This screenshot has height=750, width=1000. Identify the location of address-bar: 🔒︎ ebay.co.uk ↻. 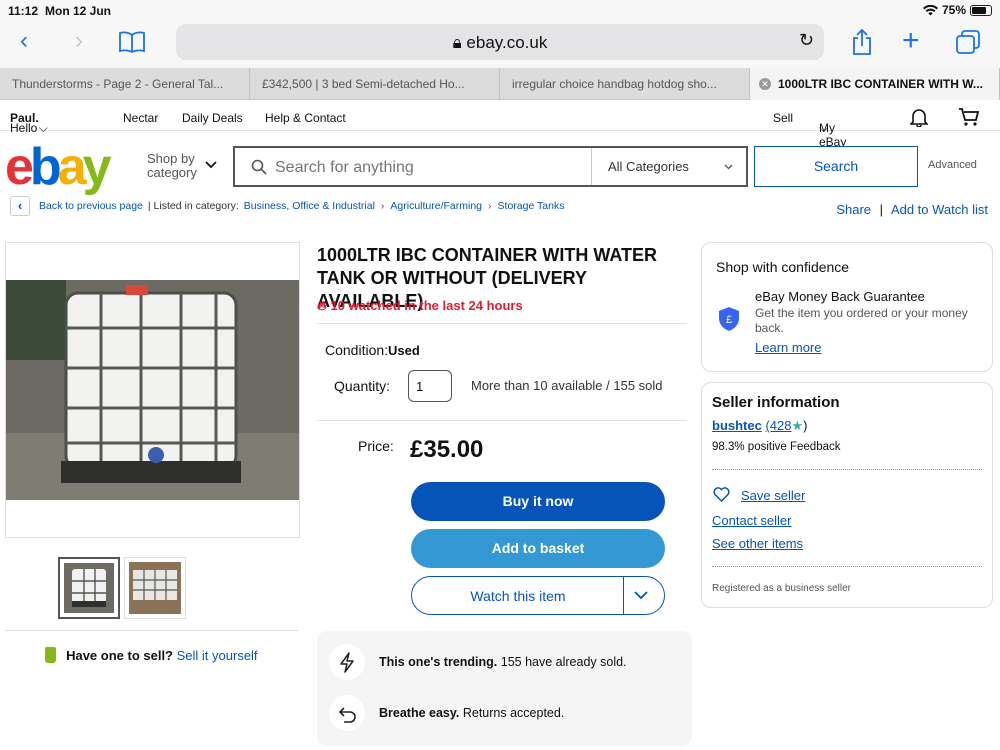
(500, 42).